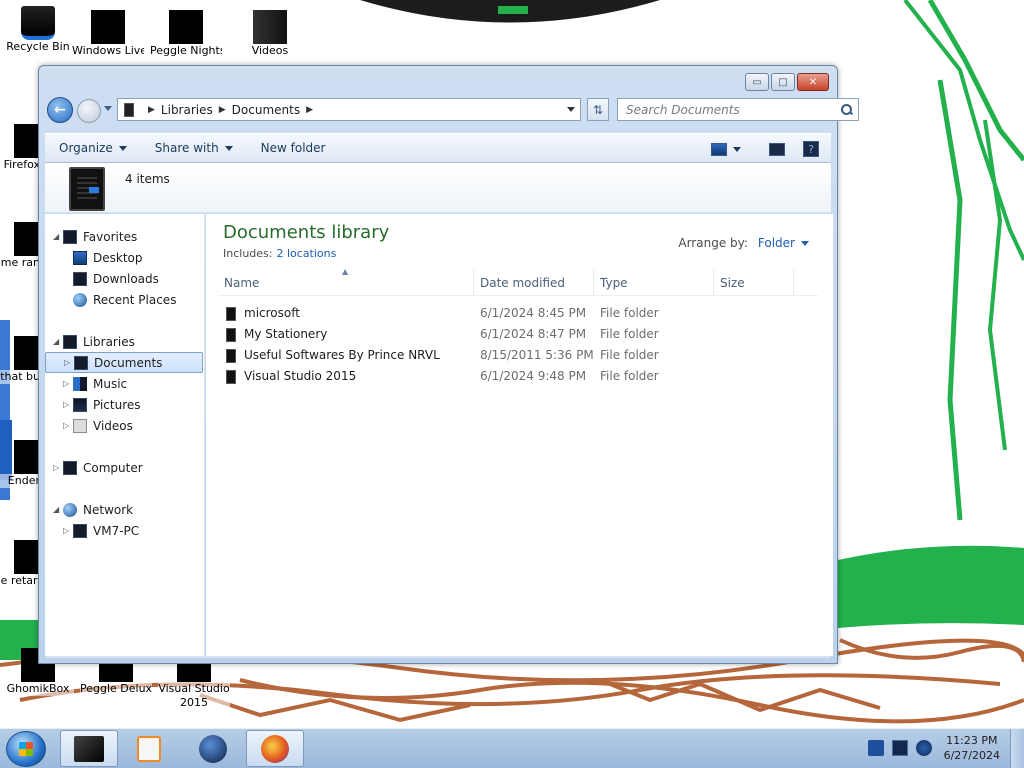  Describe the element at coordinates (108, 509) in the screenshot. I see `nav-item-label: Network` at that location.